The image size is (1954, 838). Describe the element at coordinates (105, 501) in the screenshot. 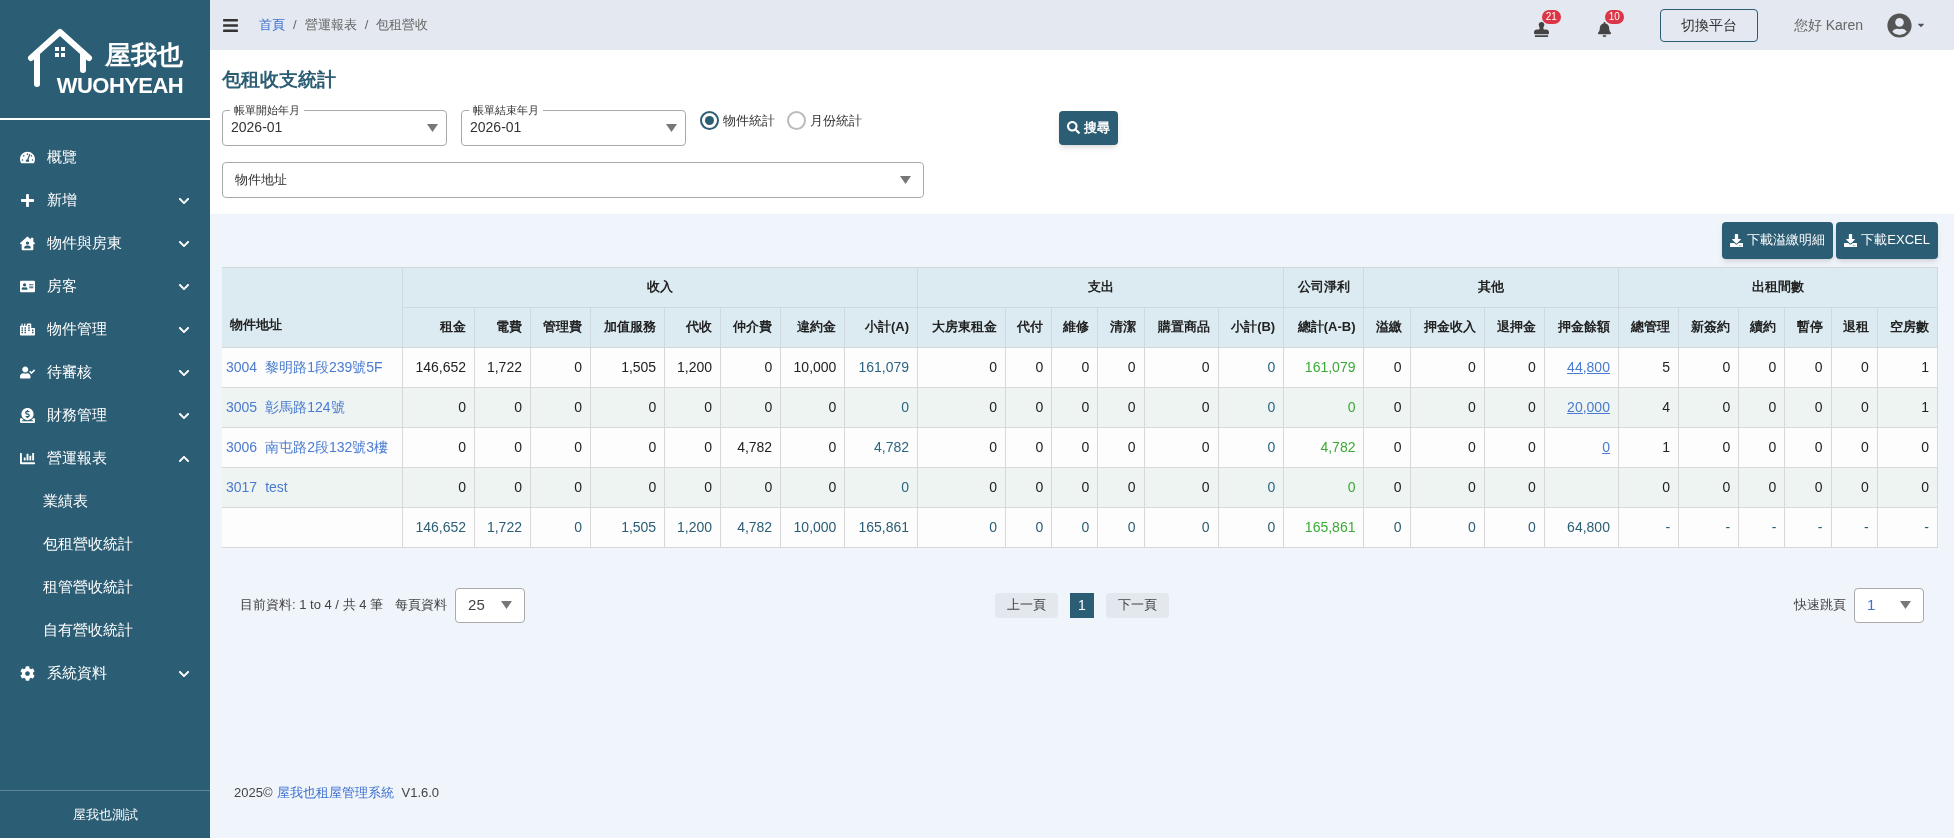

I see `sidebar-subitem: 業績表` at that location.